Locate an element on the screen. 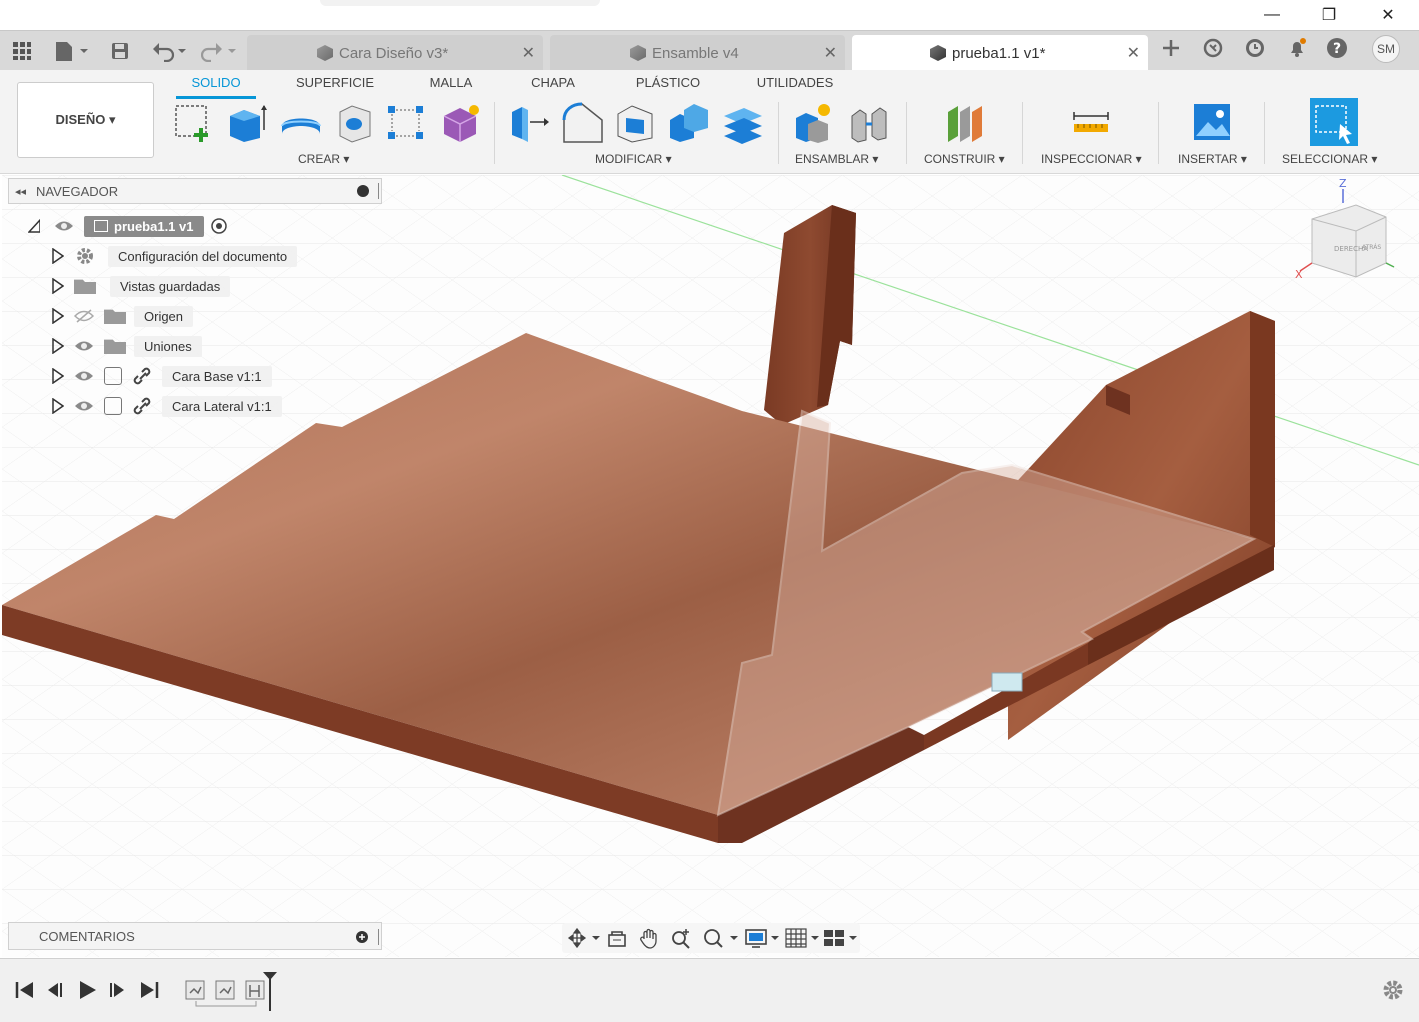  form-icon is located at coordinates (461, 123).